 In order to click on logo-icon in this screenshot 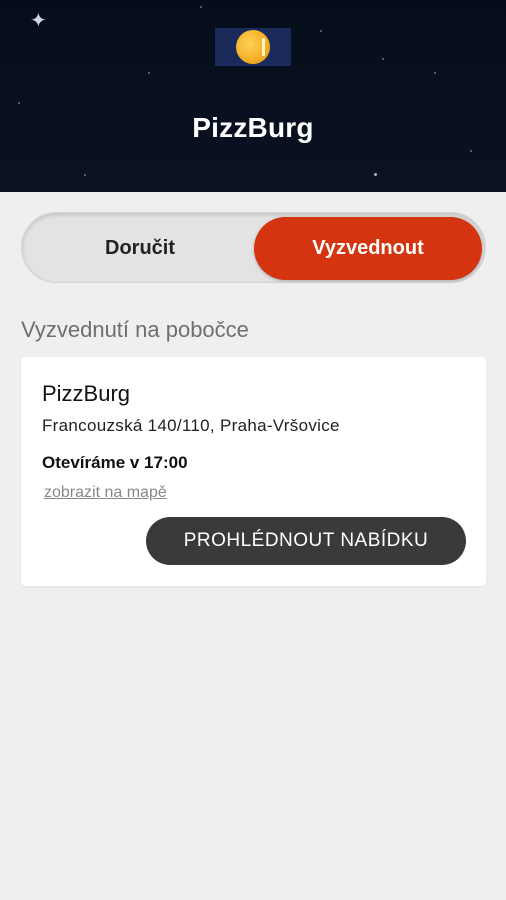, I will do `click(253, 47)`.